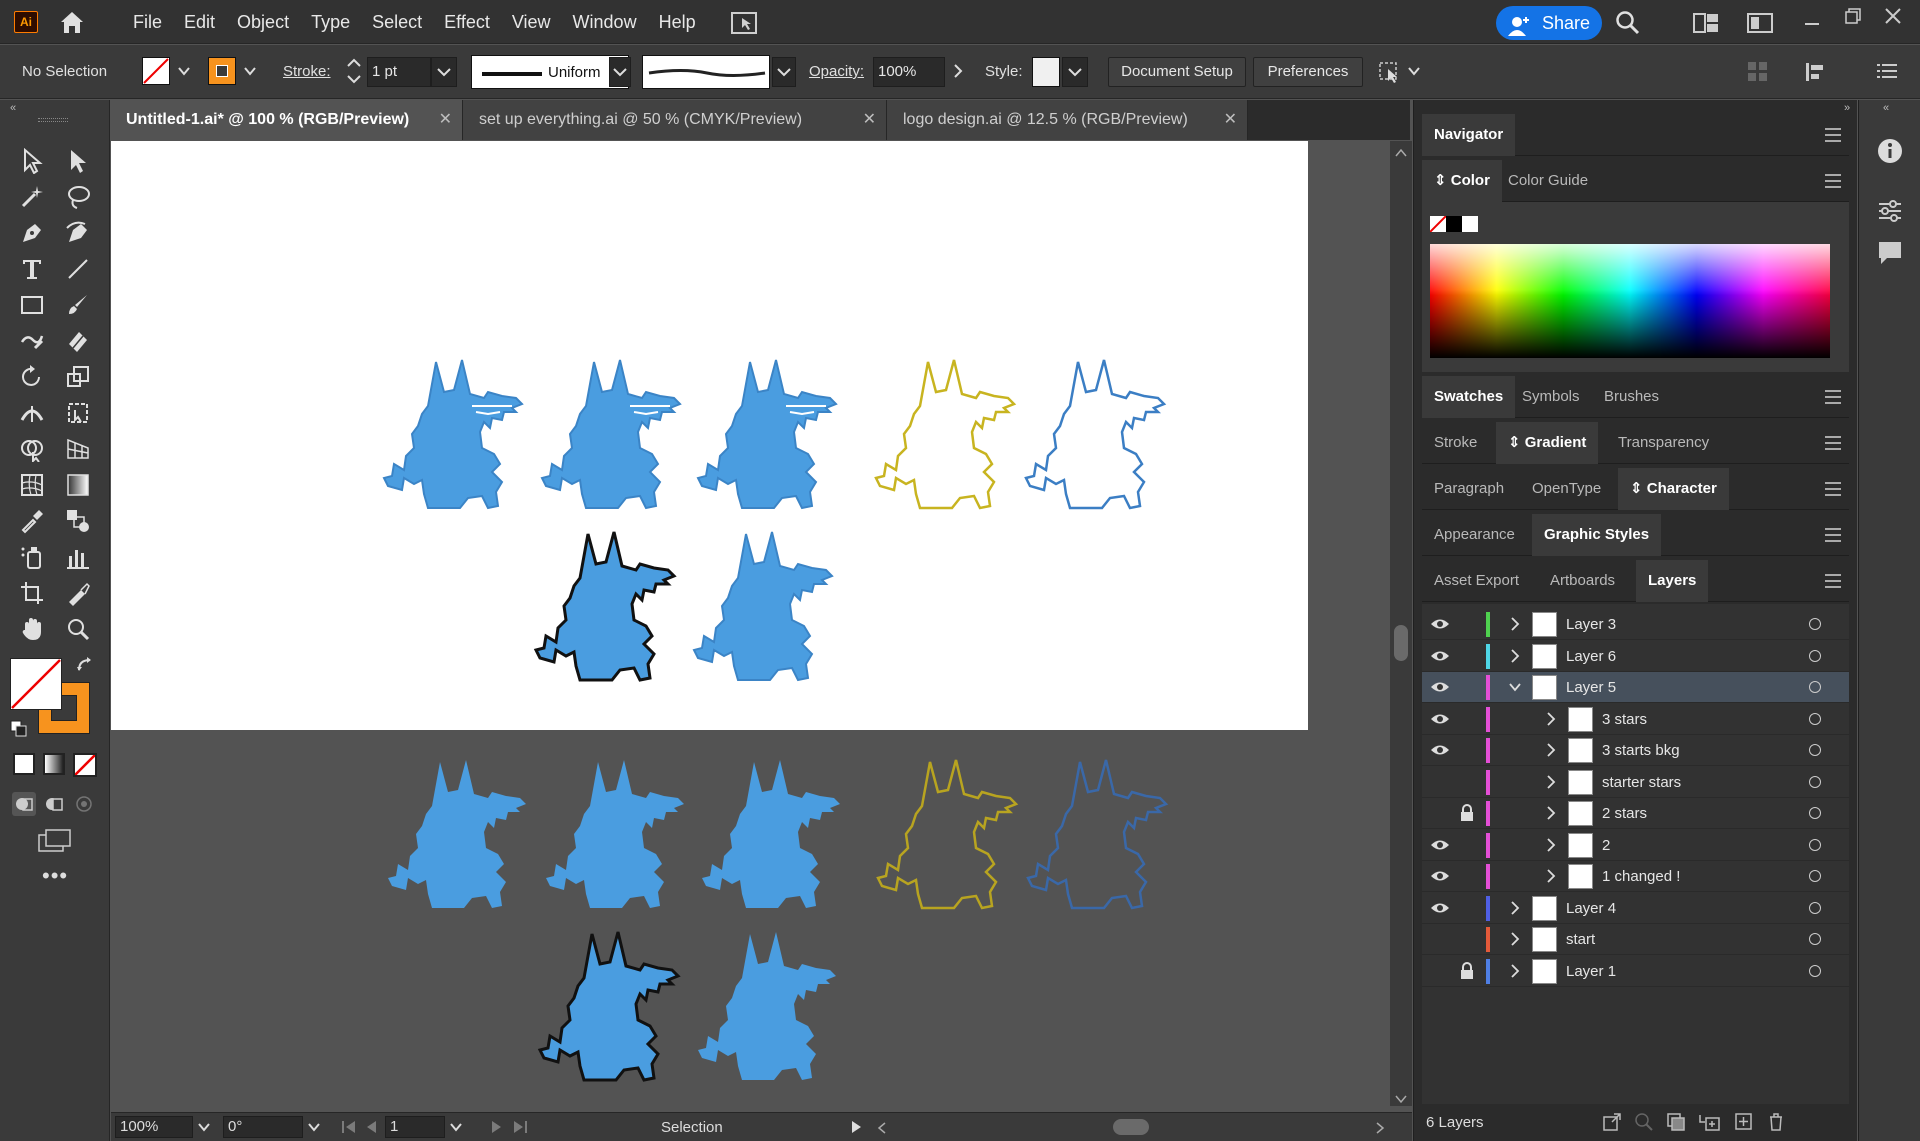 This screenshot has width=1920, height=1141. What do you see at coordinates (521, 1127) in the screenshot?
I see `last-artboard-icon` at bounding box center [521, 1127].